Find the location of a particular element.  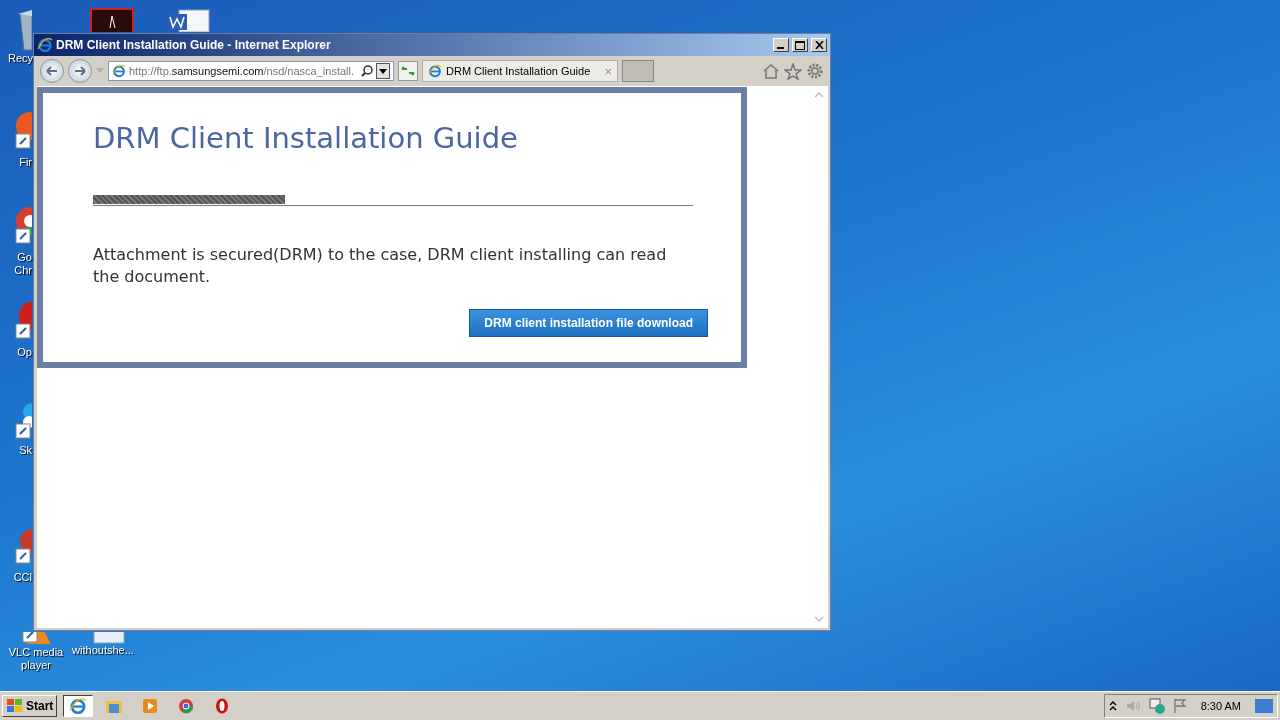

close-button is located at coordinates (819, 45).